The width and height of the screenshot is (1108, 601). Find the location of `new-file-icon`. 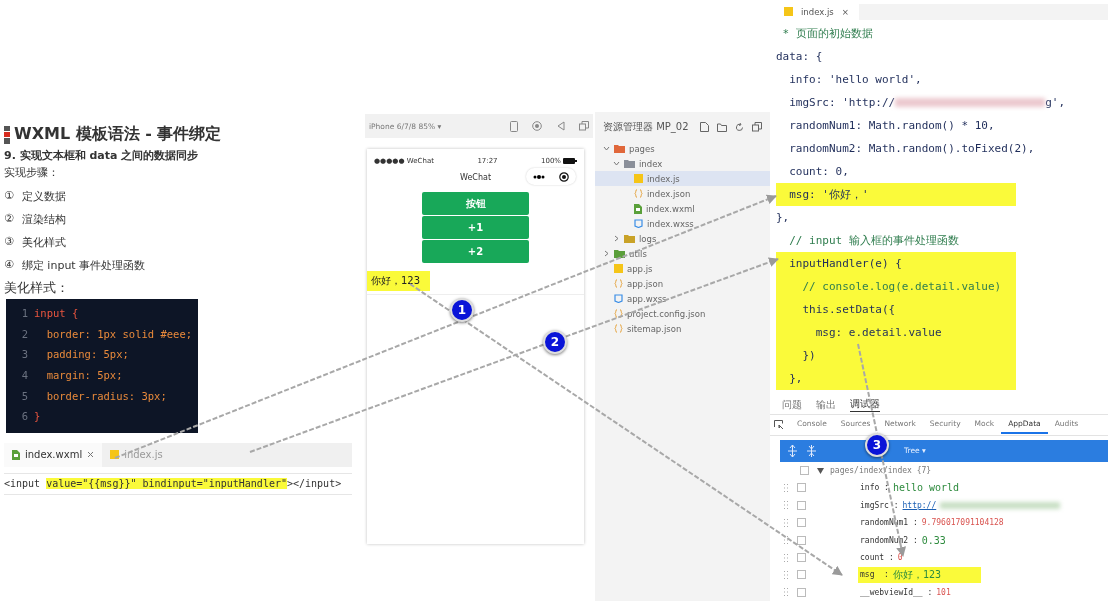

new-file-icon is located at coordinates (704, 127).